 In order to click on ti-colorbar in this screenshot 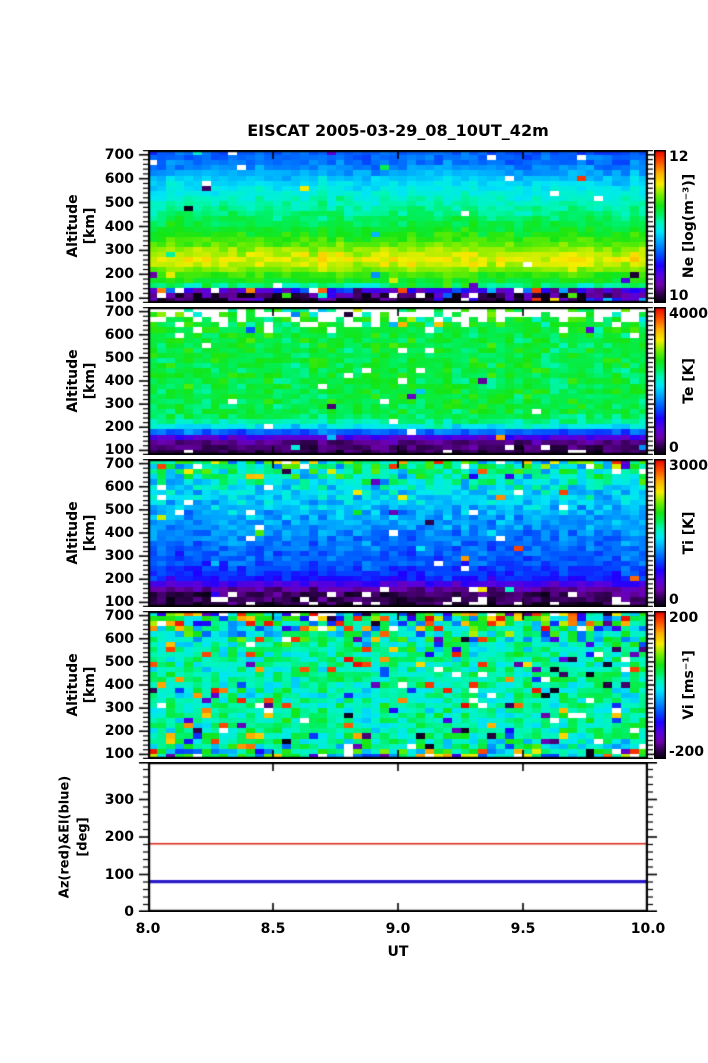, I will do `click(660, 533)`.